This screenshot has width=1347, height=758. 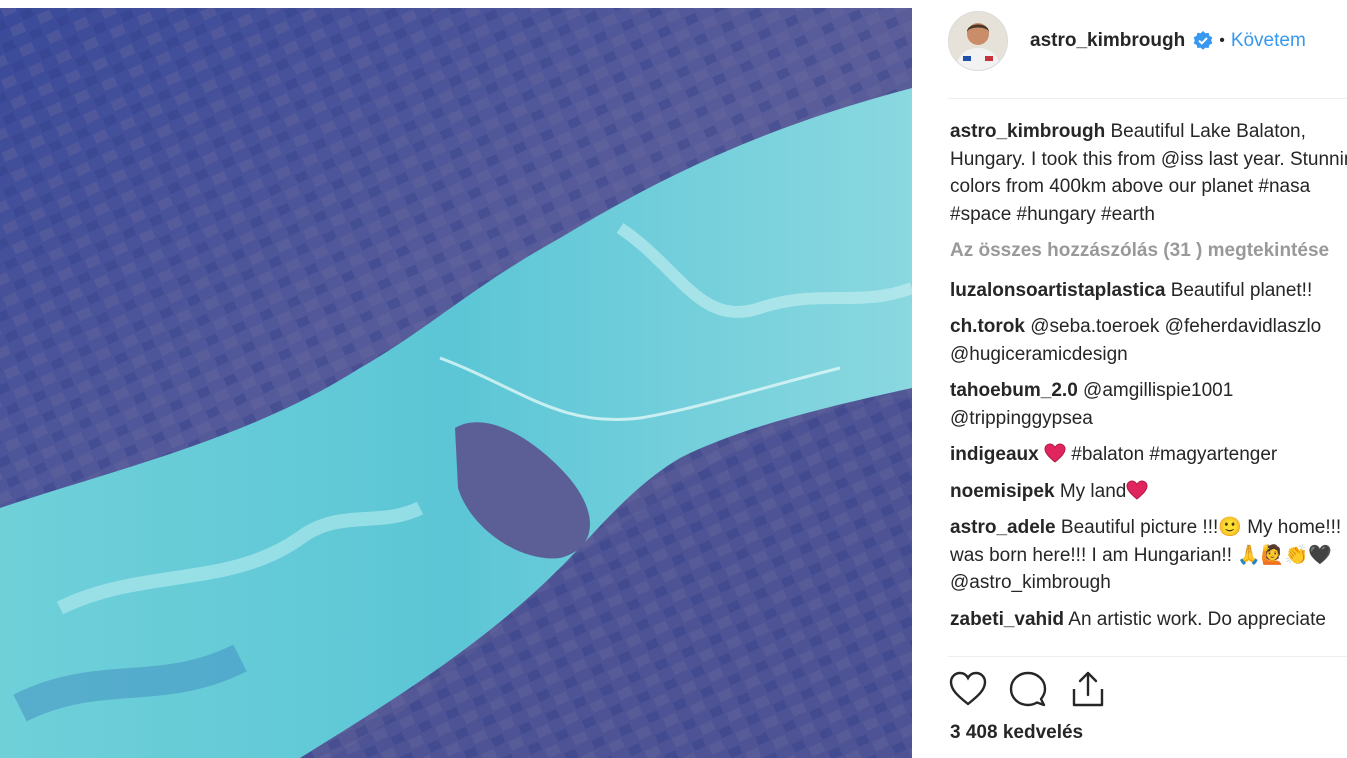 I want to click on comment-username: noemisipek, so click(x=1002, y=491).